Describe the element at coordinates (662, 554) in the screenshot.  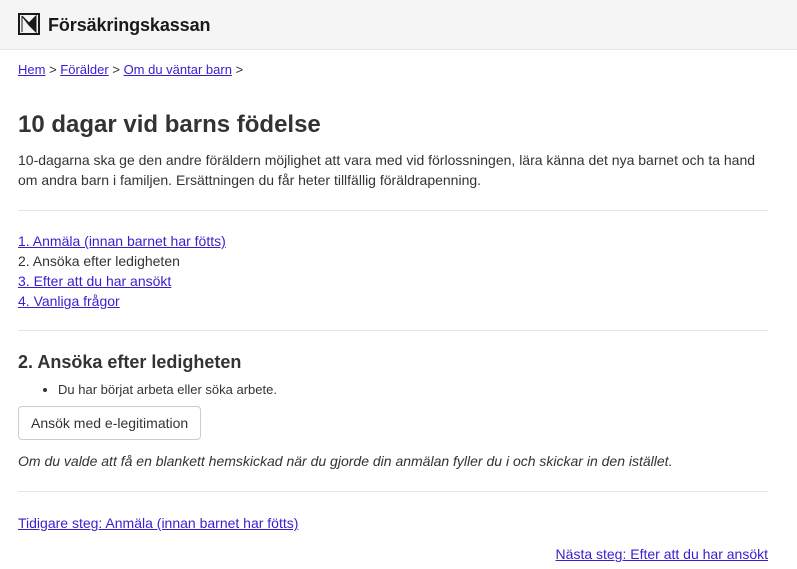
I see `next-step-link: Nästa steg: Efter att du har ansökt` at that location.